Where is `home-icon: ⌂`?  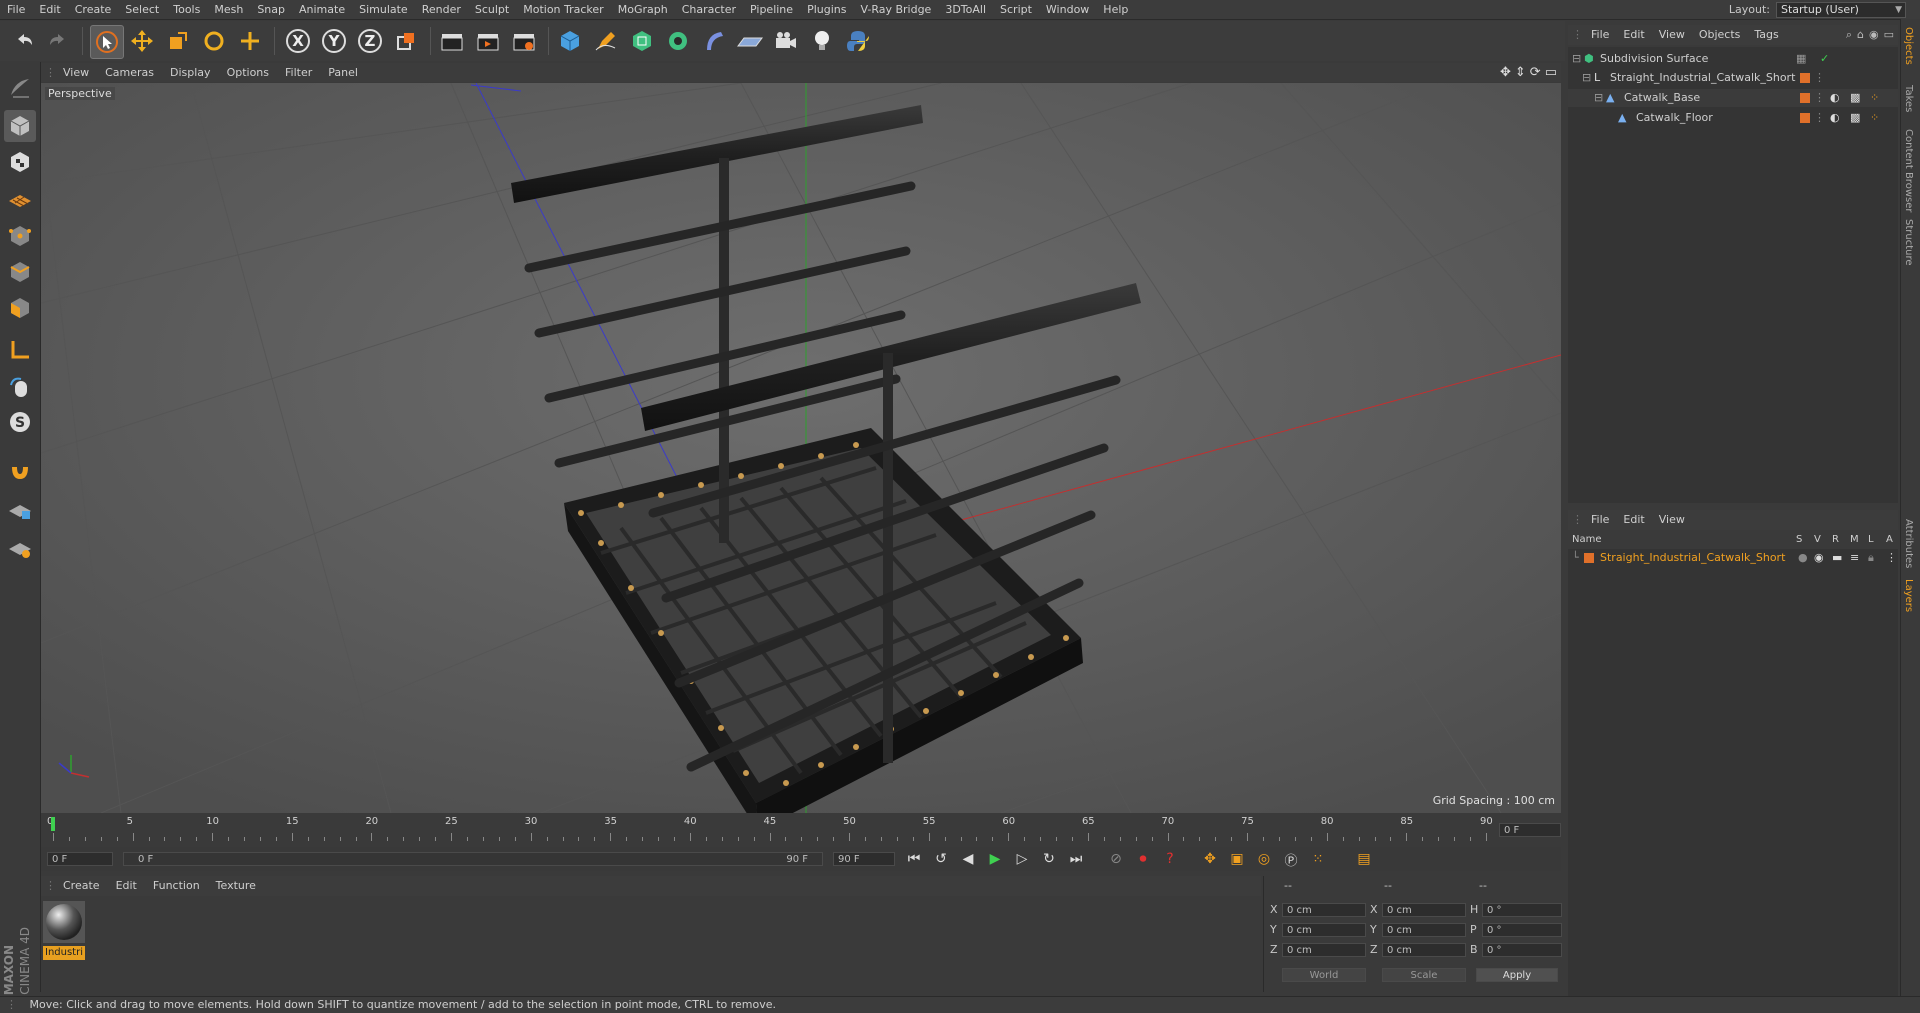
home-icon: ⌂ is located at coordinates (1860, 35).